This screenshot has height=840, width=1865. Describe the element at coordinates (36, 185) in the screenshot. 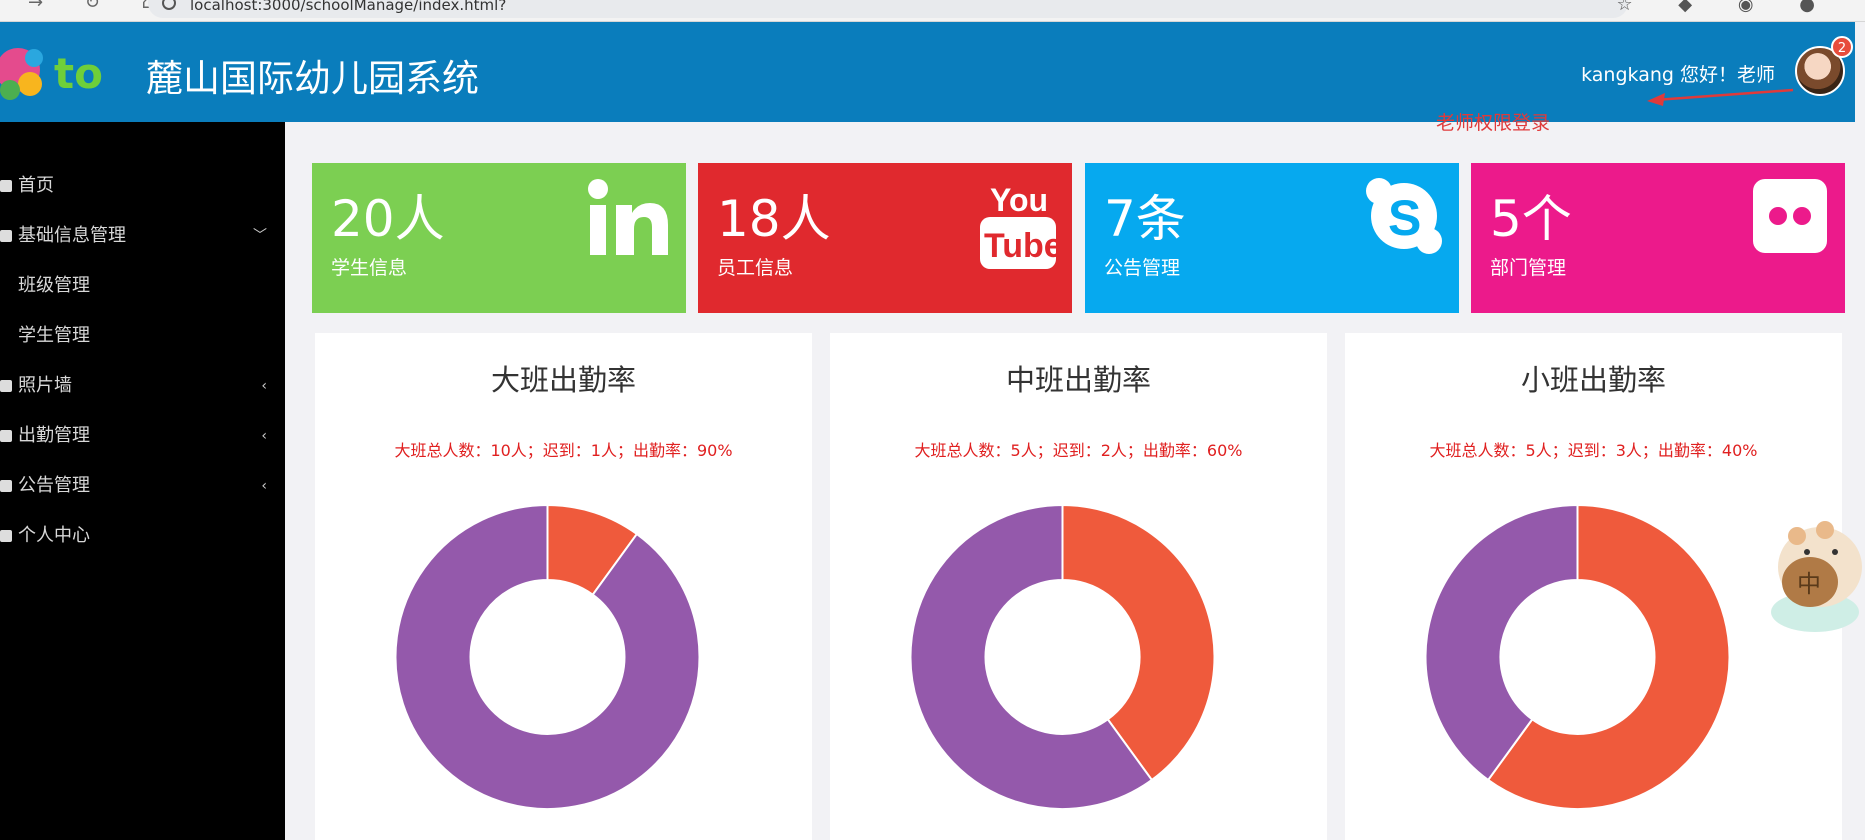

I see `sidebar-item-label: 首页` at that location.